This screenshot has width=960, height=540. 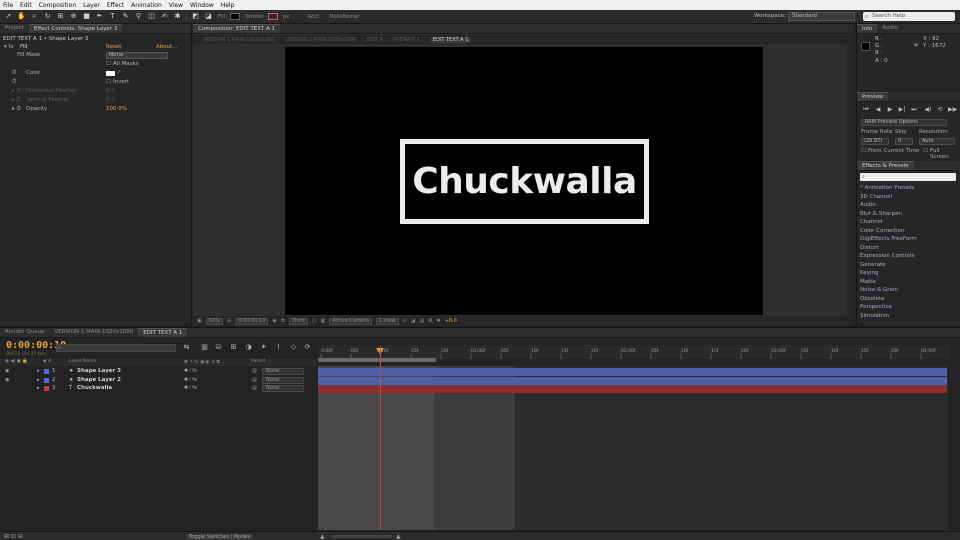 I want to click on first-frame-icon: ⏮, so click(x=866, y=110).